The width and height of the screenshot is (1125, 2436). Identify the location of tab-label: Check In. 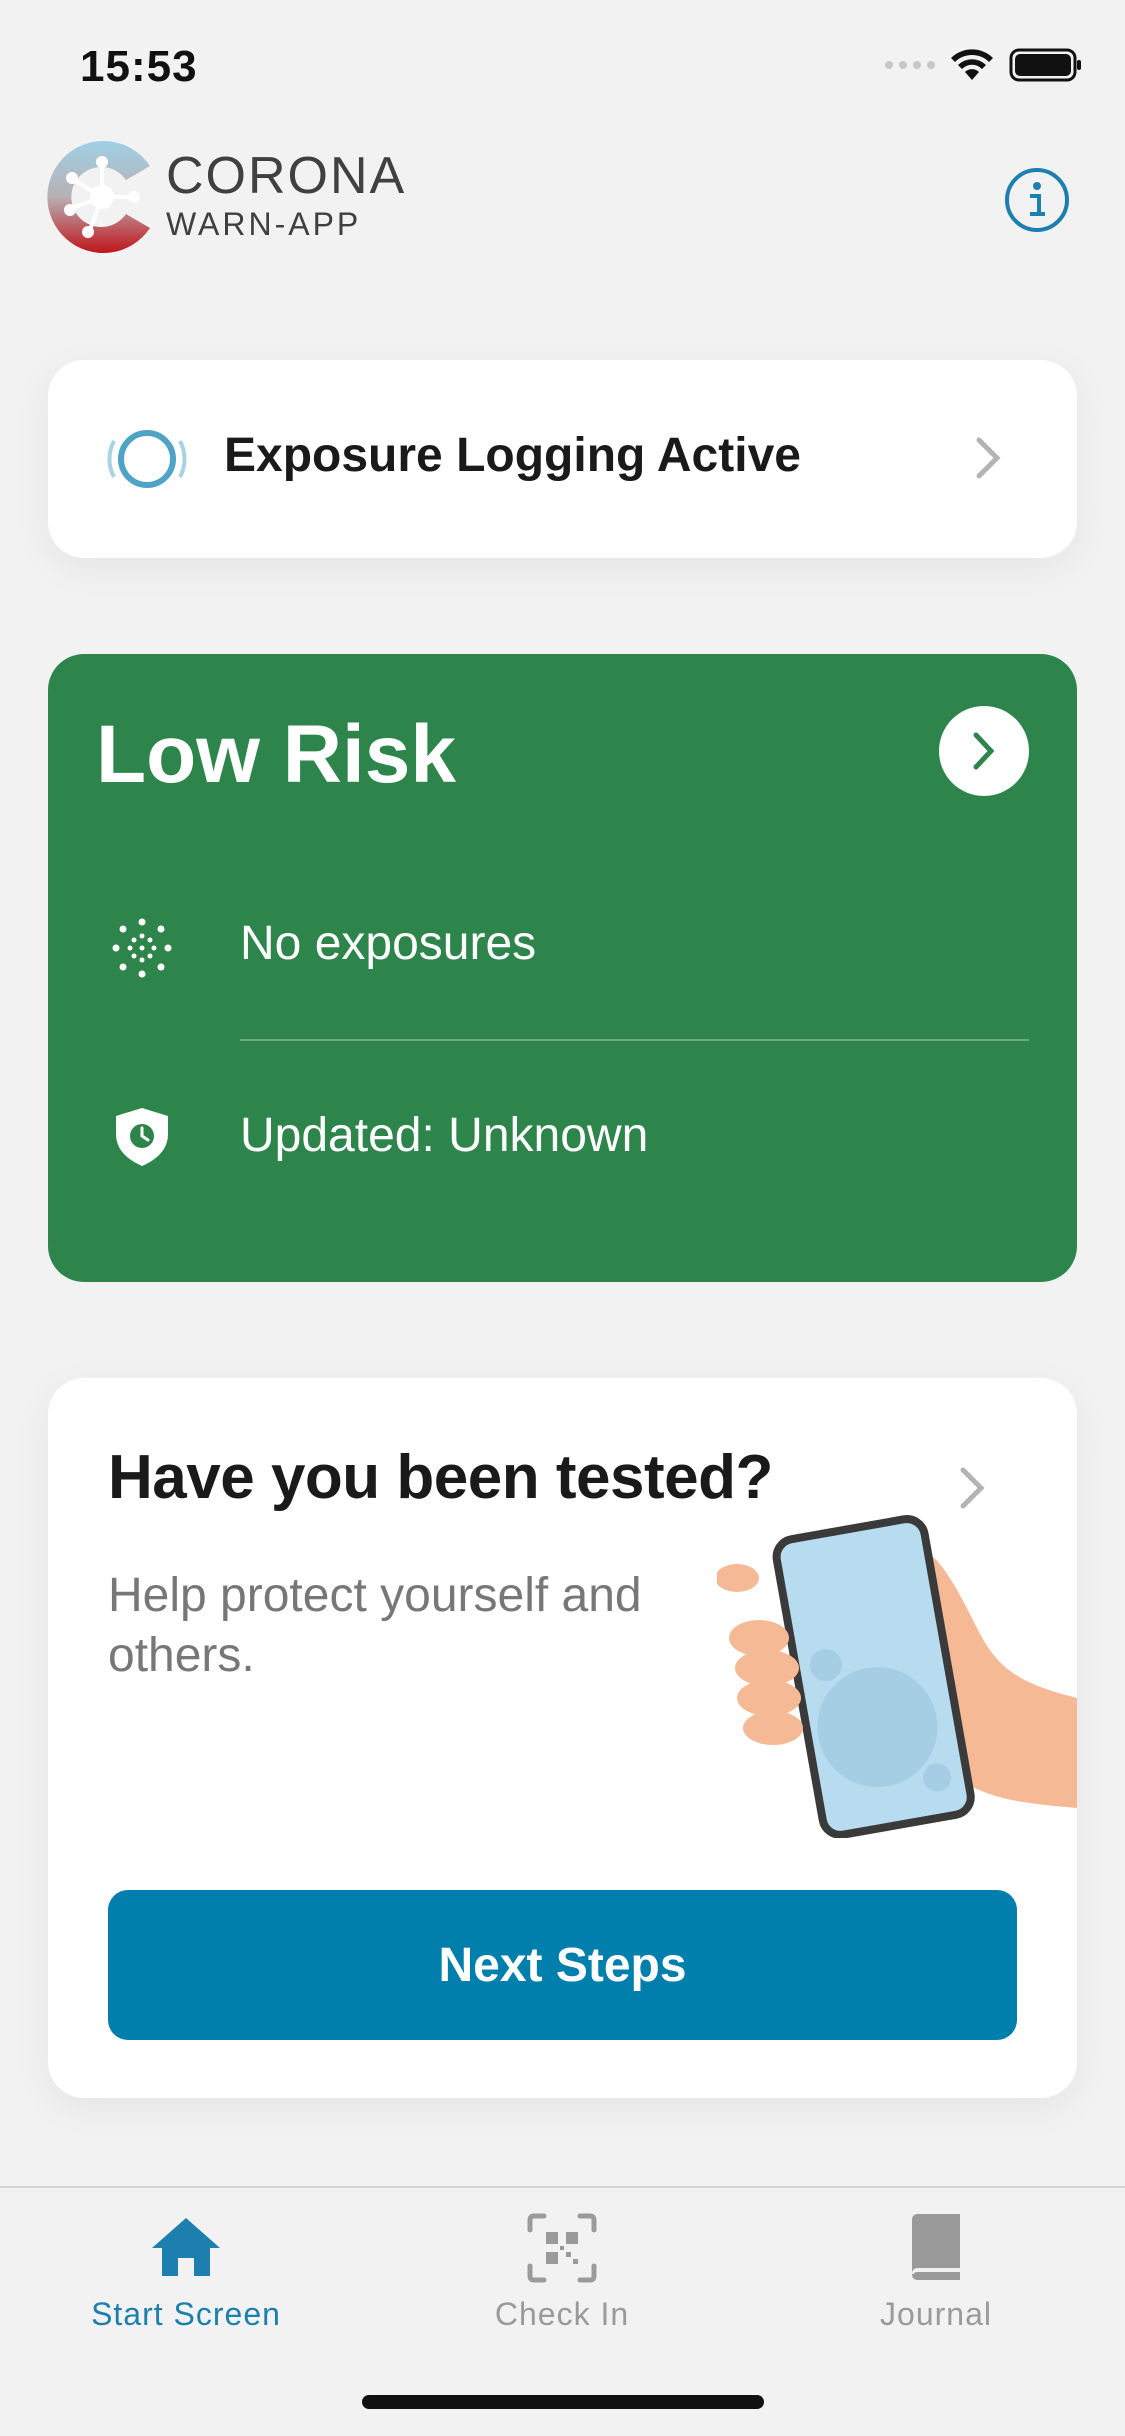
(562, 2314).